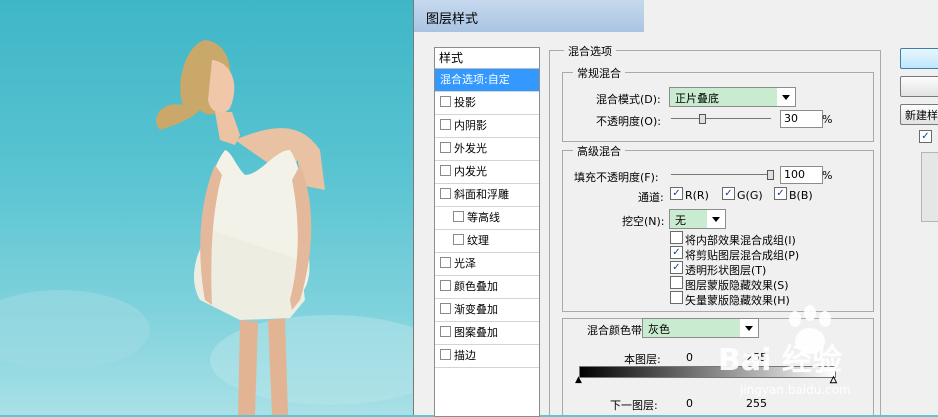 The height and width of the screenshot is (417, 938). I want to click on style-item-label: 光泽, so click(465, 263).